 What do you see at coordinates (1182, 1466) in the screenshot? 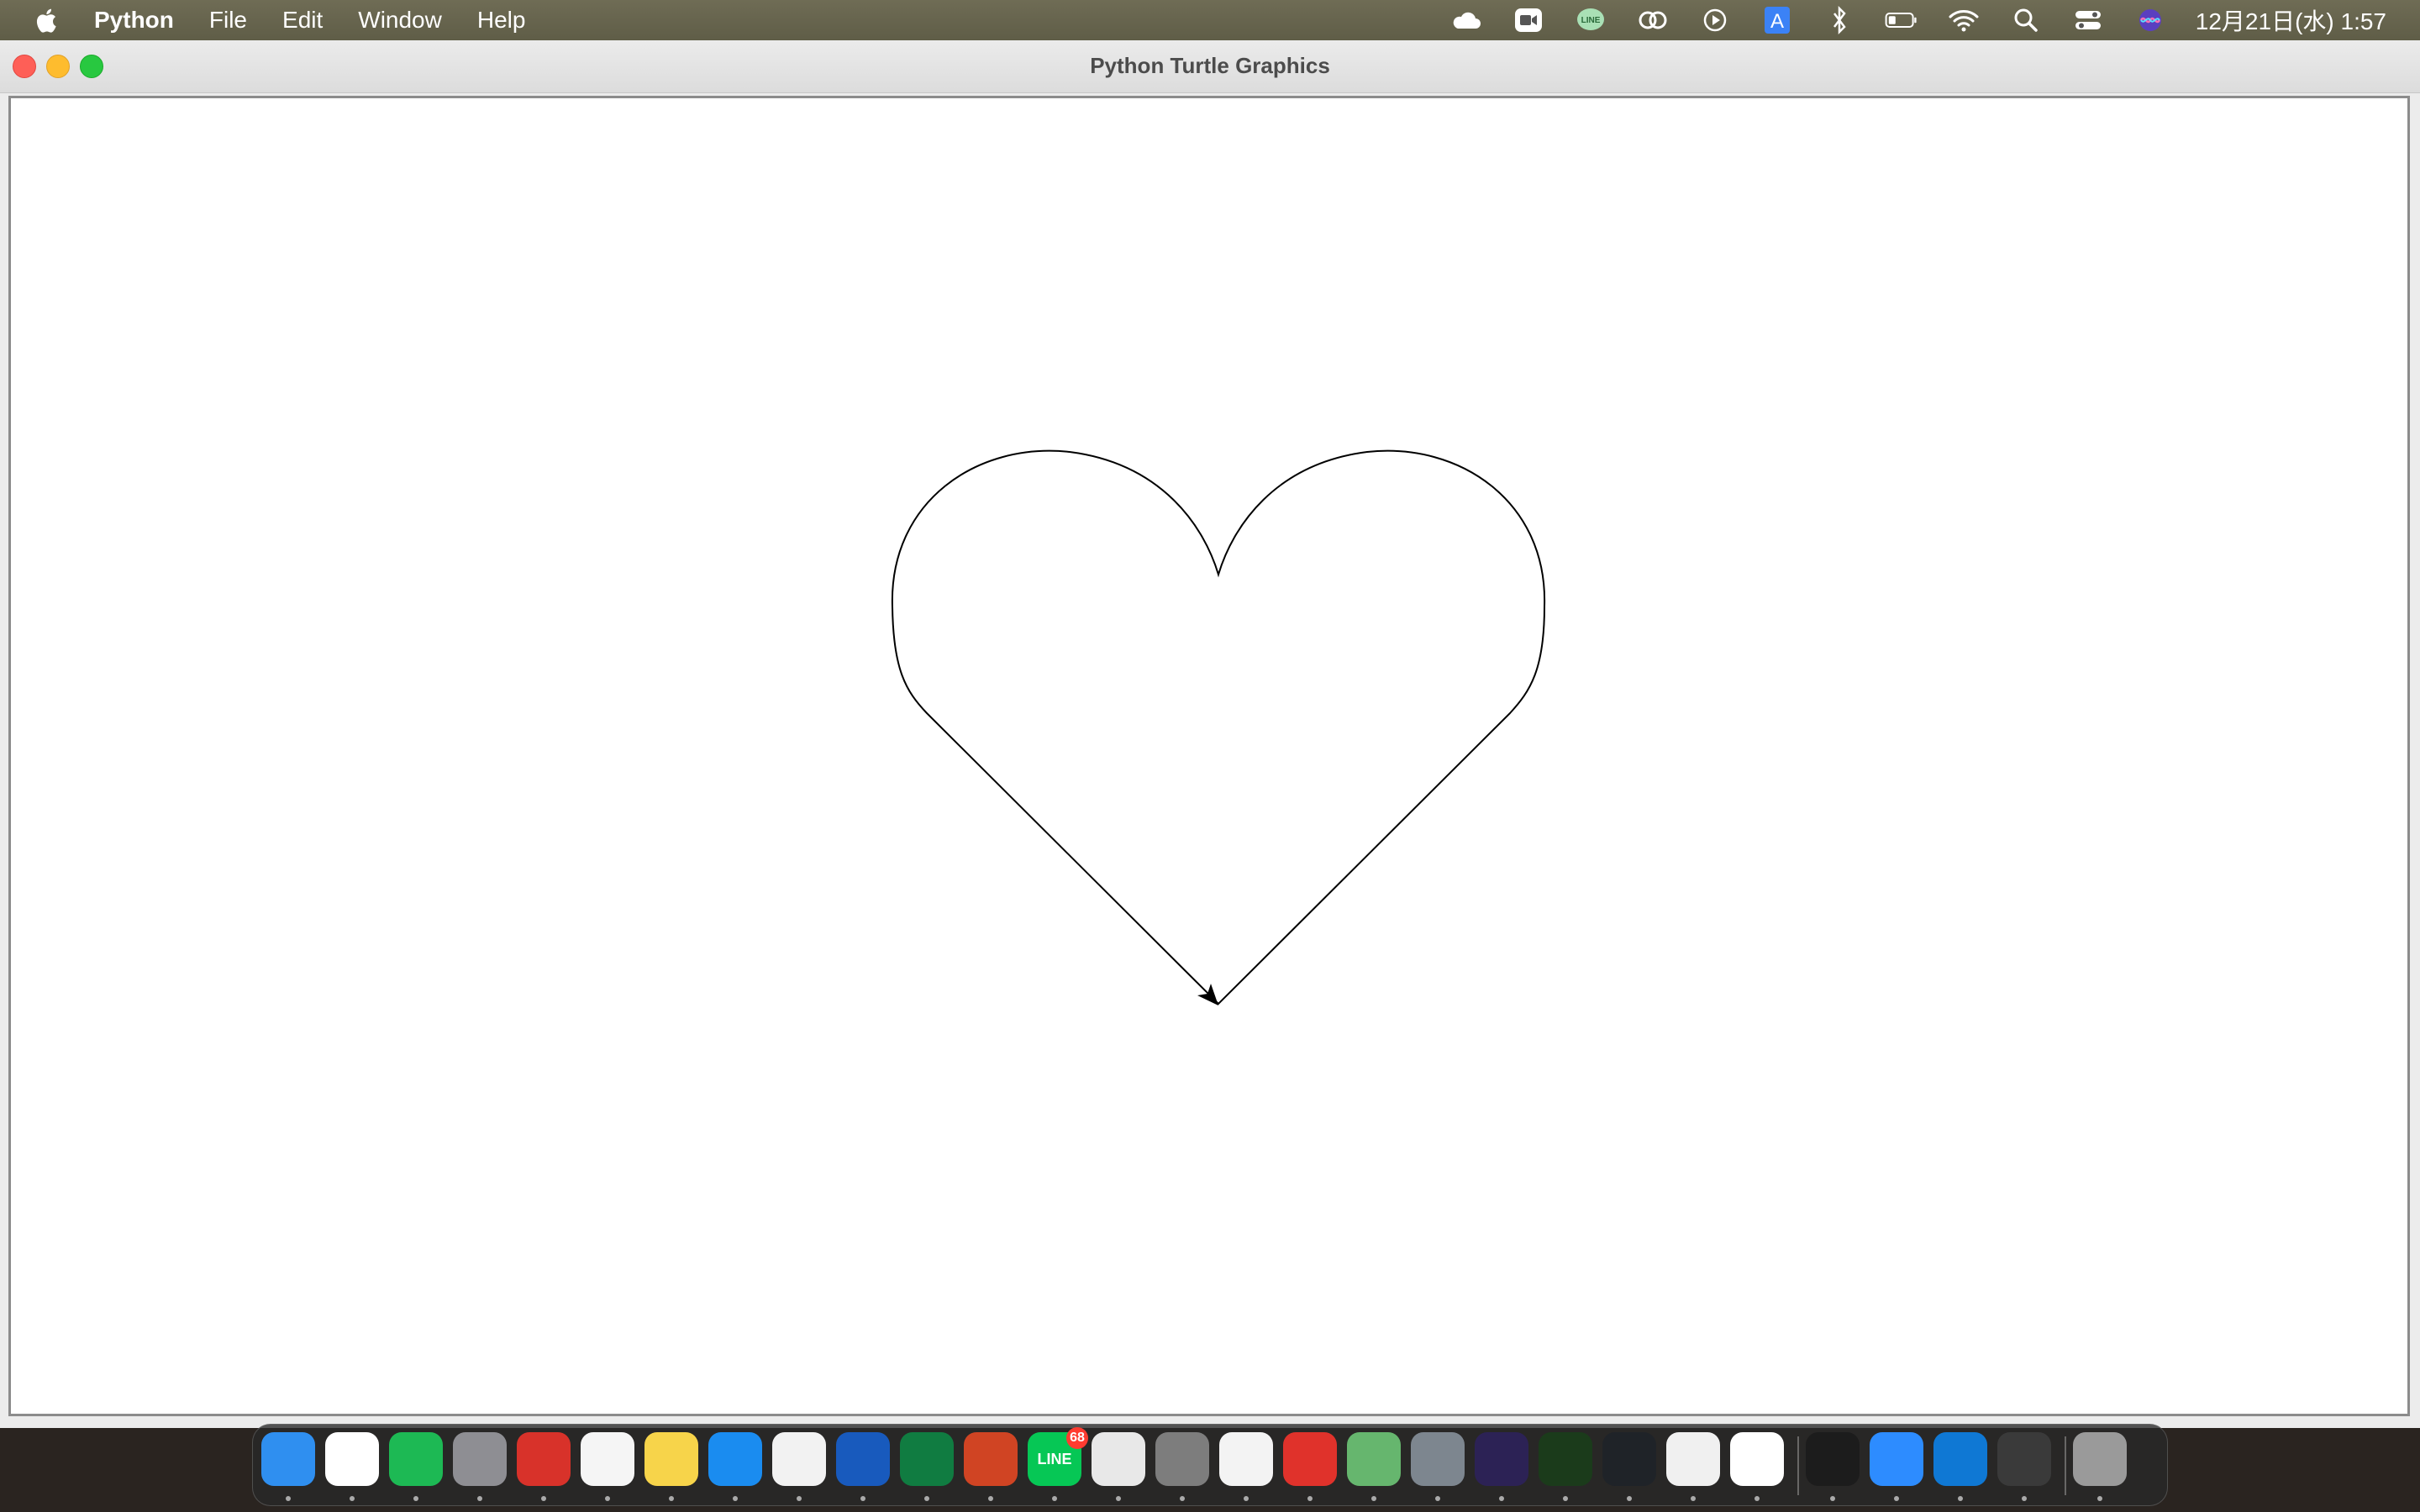
I see `system-preferences-icon` at bounding box center [1182, 1466].